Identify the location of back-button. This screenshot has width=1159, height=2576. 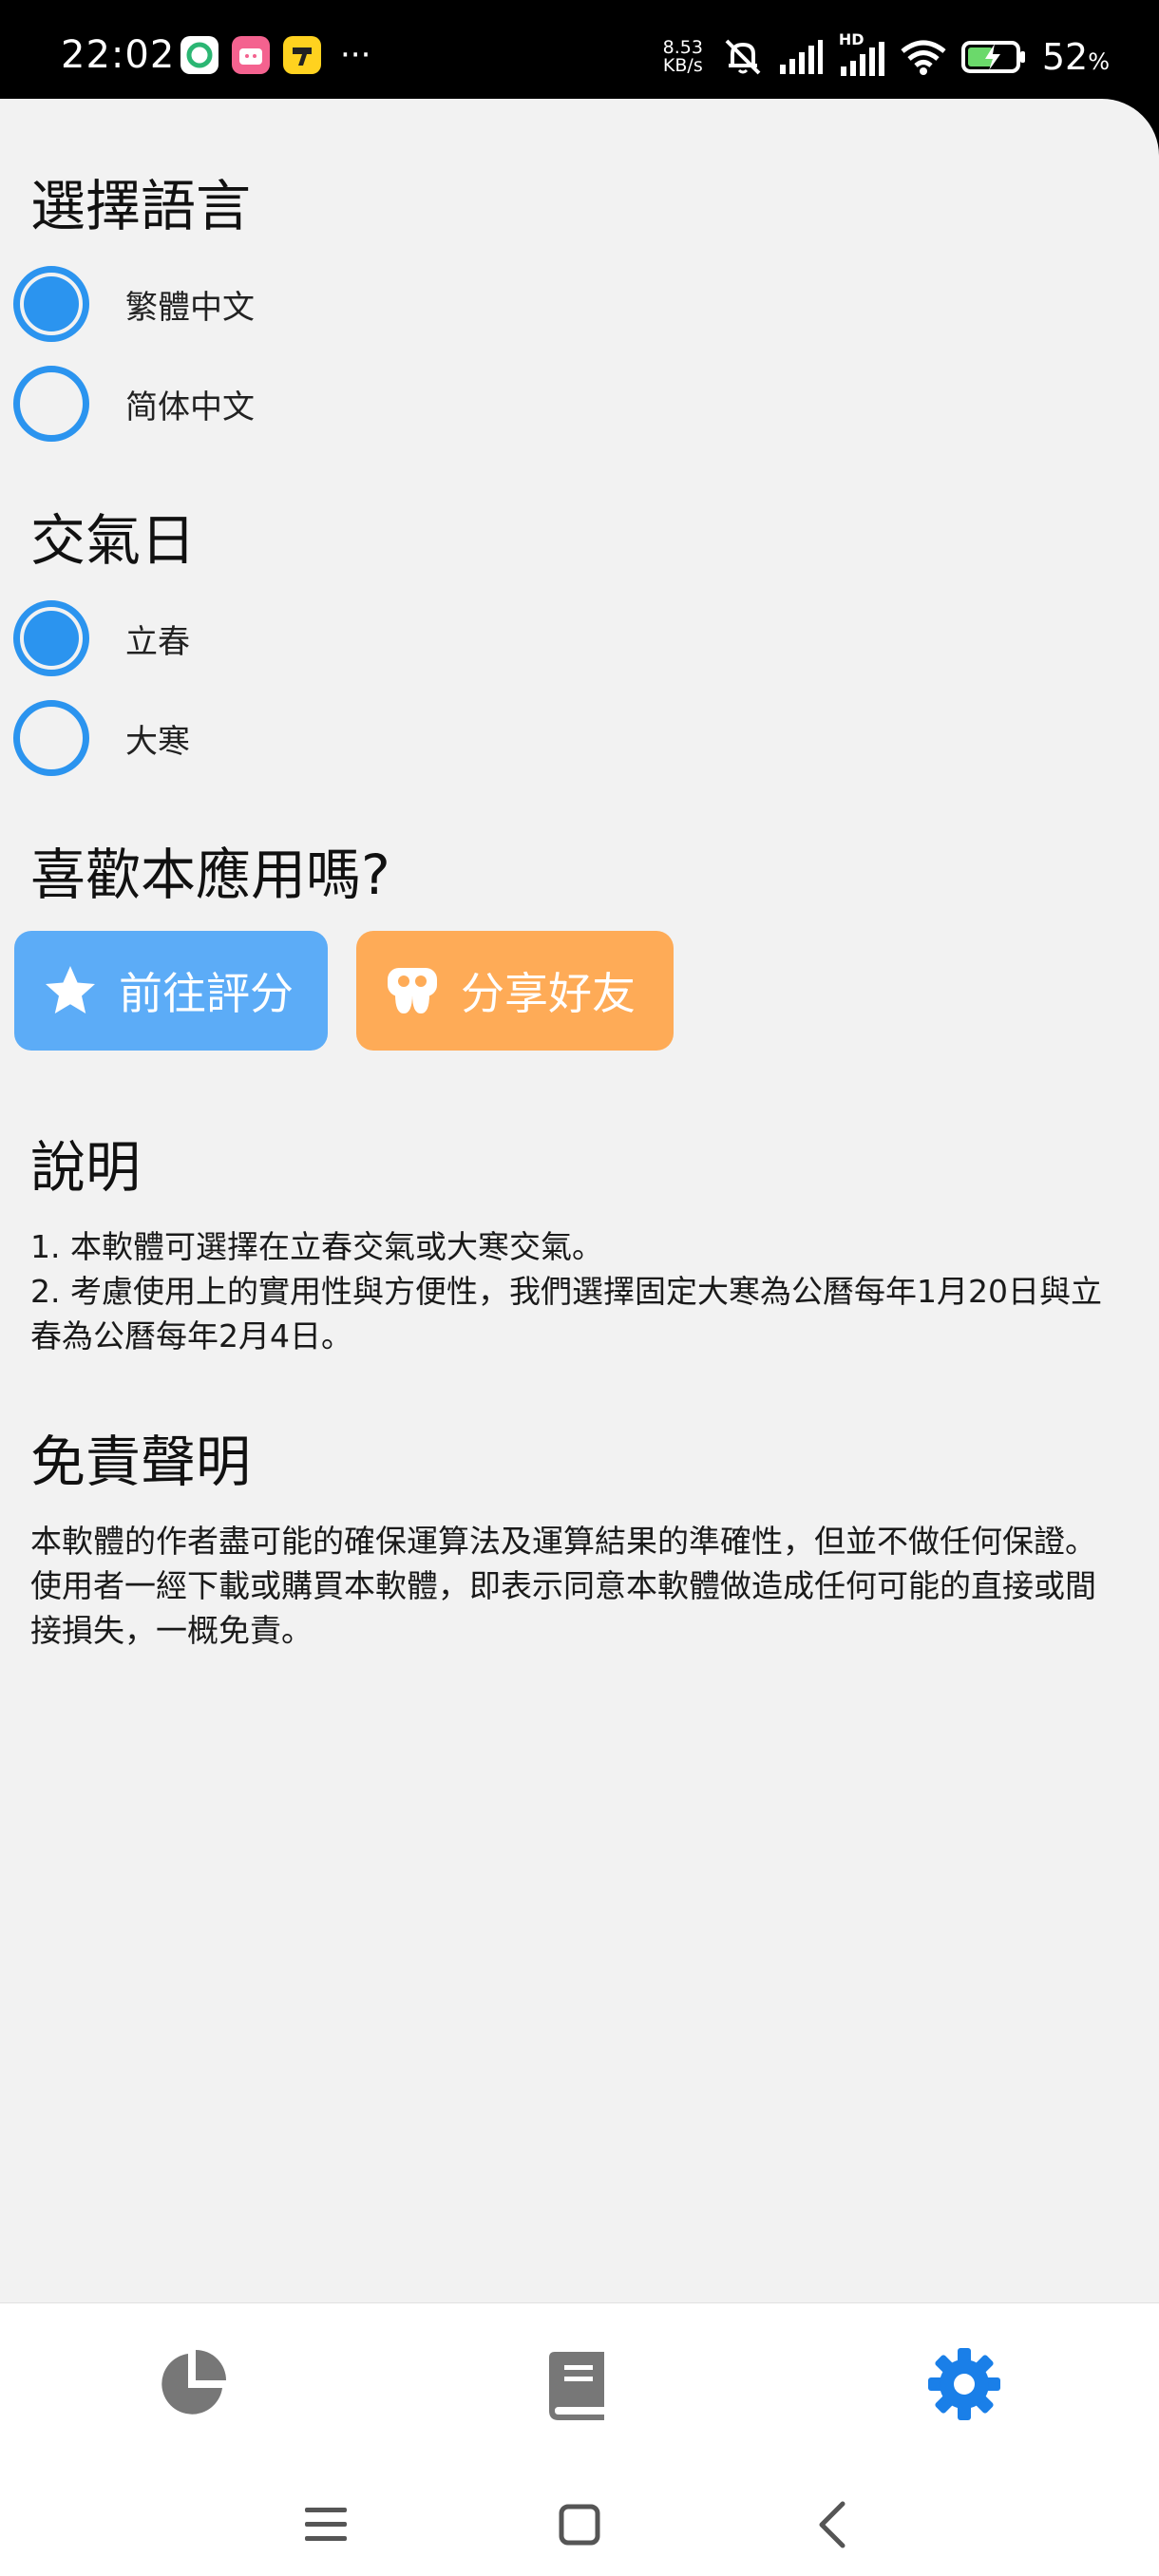
(833, 2524).